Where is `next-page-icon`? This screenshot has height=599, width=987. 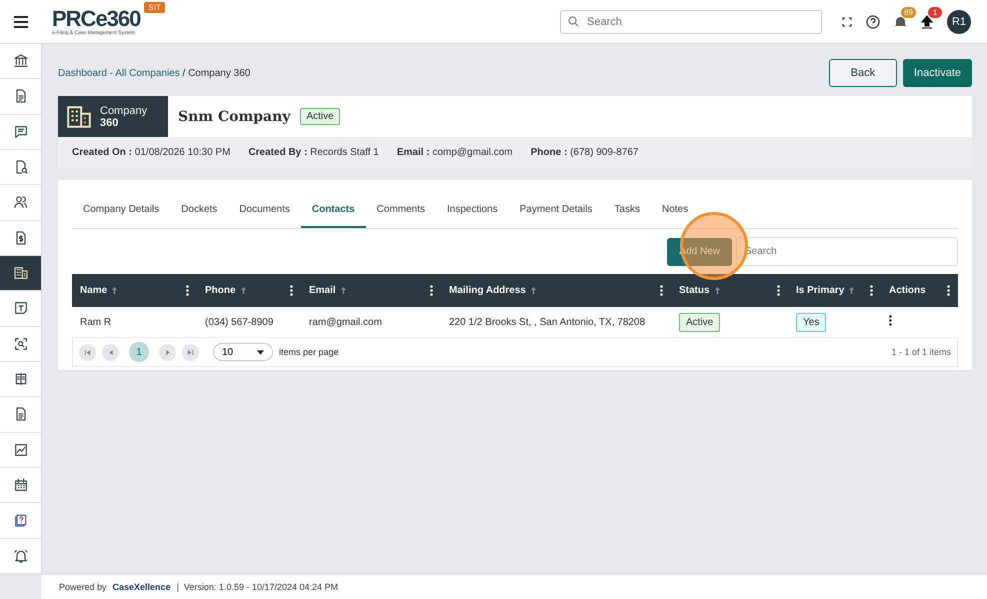 next-page-icon is located at coordinates (167, 352).